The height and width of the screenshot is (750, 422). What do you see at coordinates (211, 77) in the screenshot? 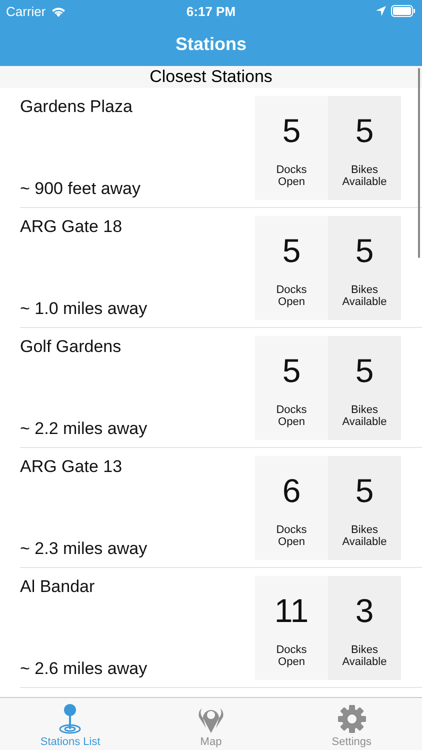
I see `section-header: Closest Stations` at bounding box center [211, 77].